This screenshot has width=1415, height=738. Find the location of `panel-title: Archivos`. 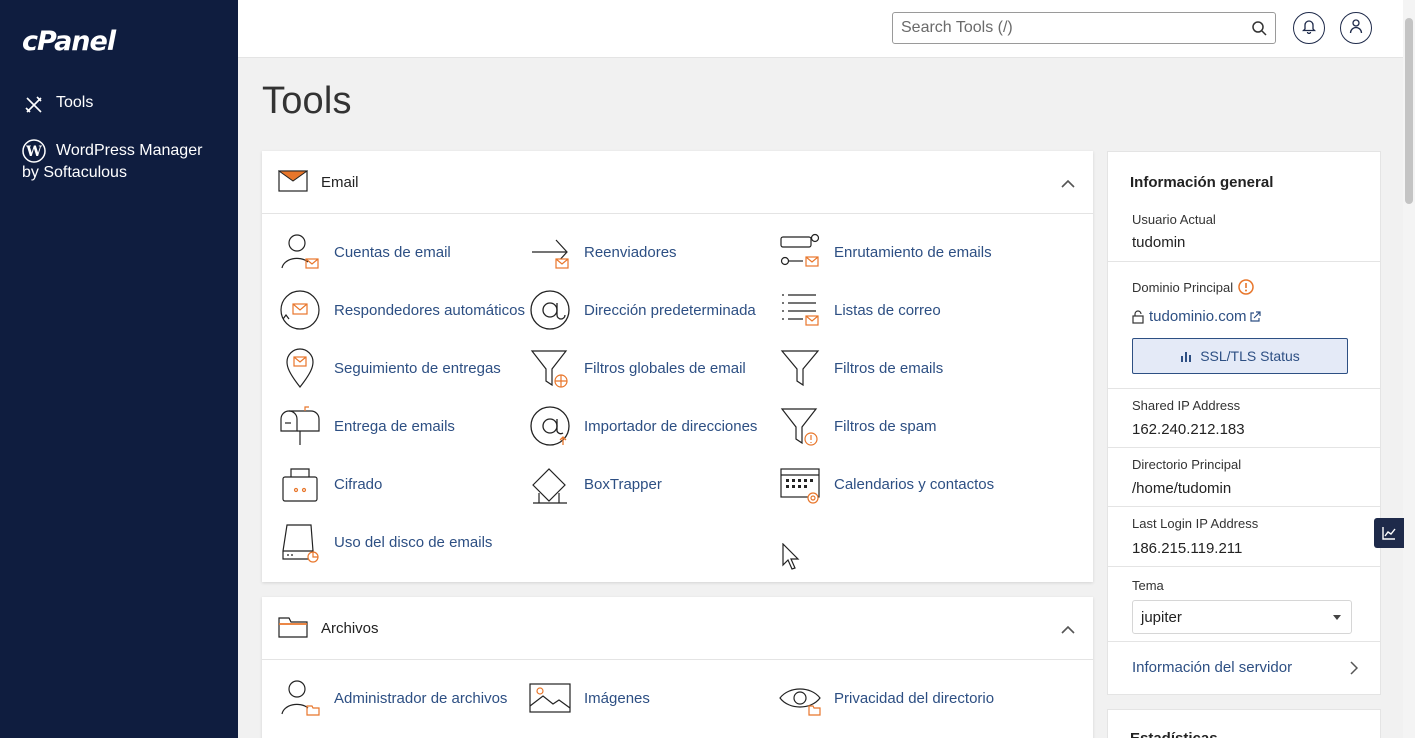

panel-title: Archivos is located at coordinates (350, 628).